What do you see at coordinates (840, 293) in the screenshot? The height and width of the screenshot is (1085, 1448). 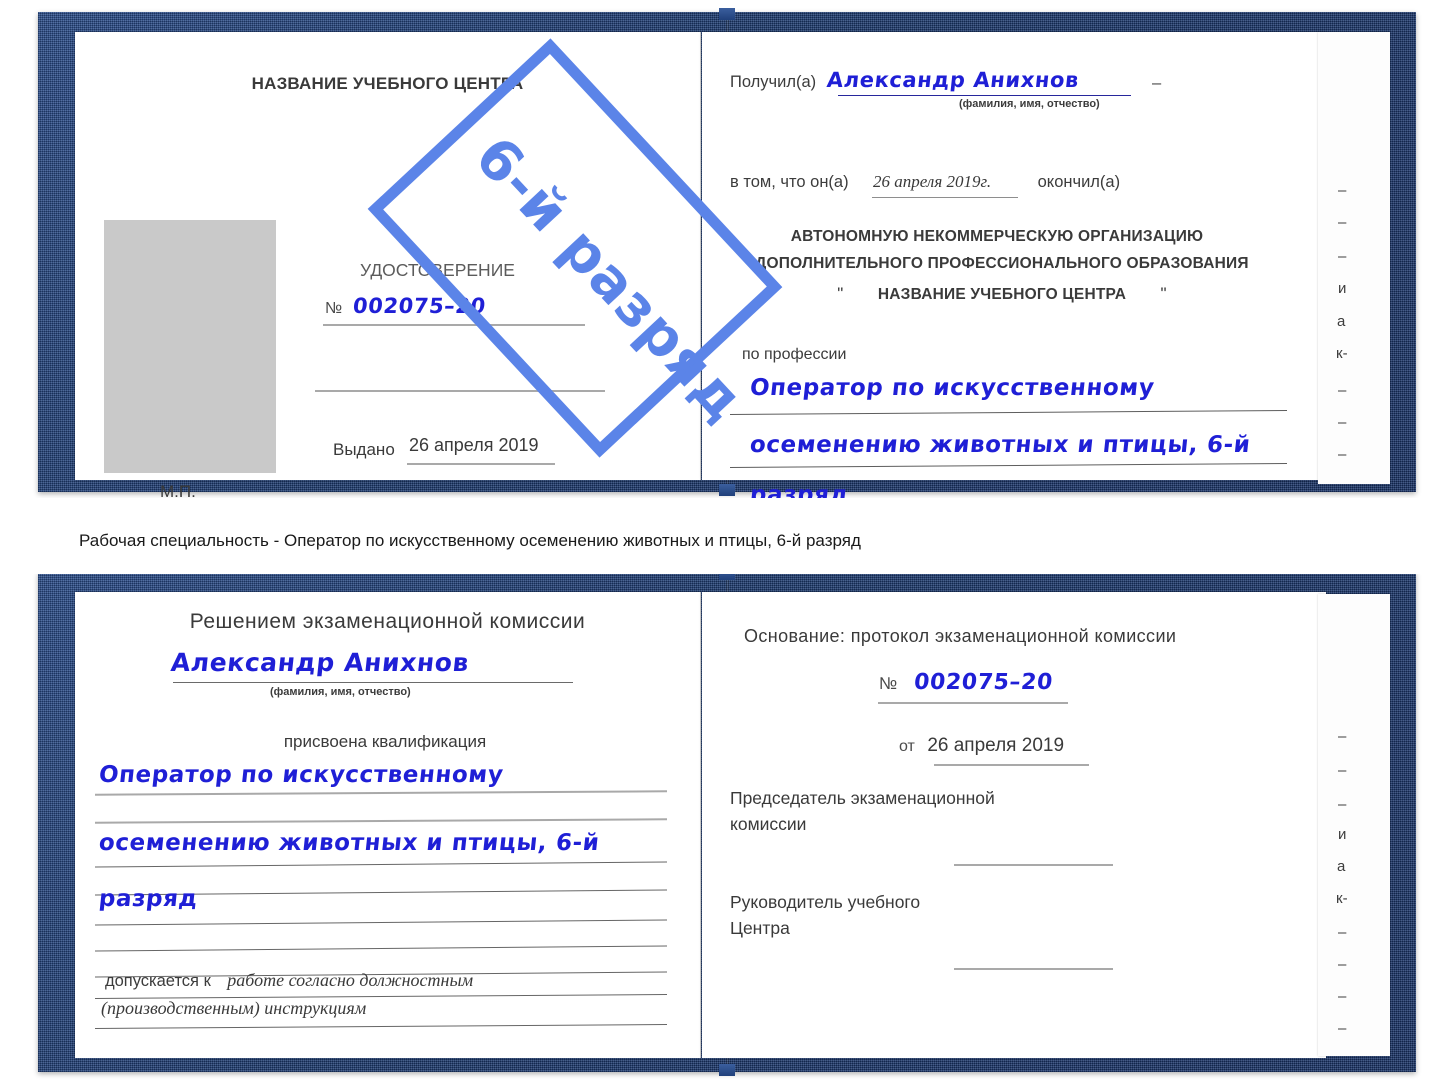 I see `quote-open: "` at bounding box center [840, 293].